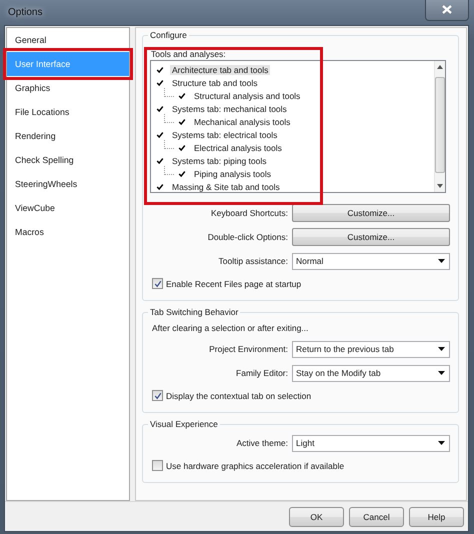 The image size is (474, 534). Describe the element at coordinates (371, 443) in the screenshot. I see `dropdown: Light` at that location.